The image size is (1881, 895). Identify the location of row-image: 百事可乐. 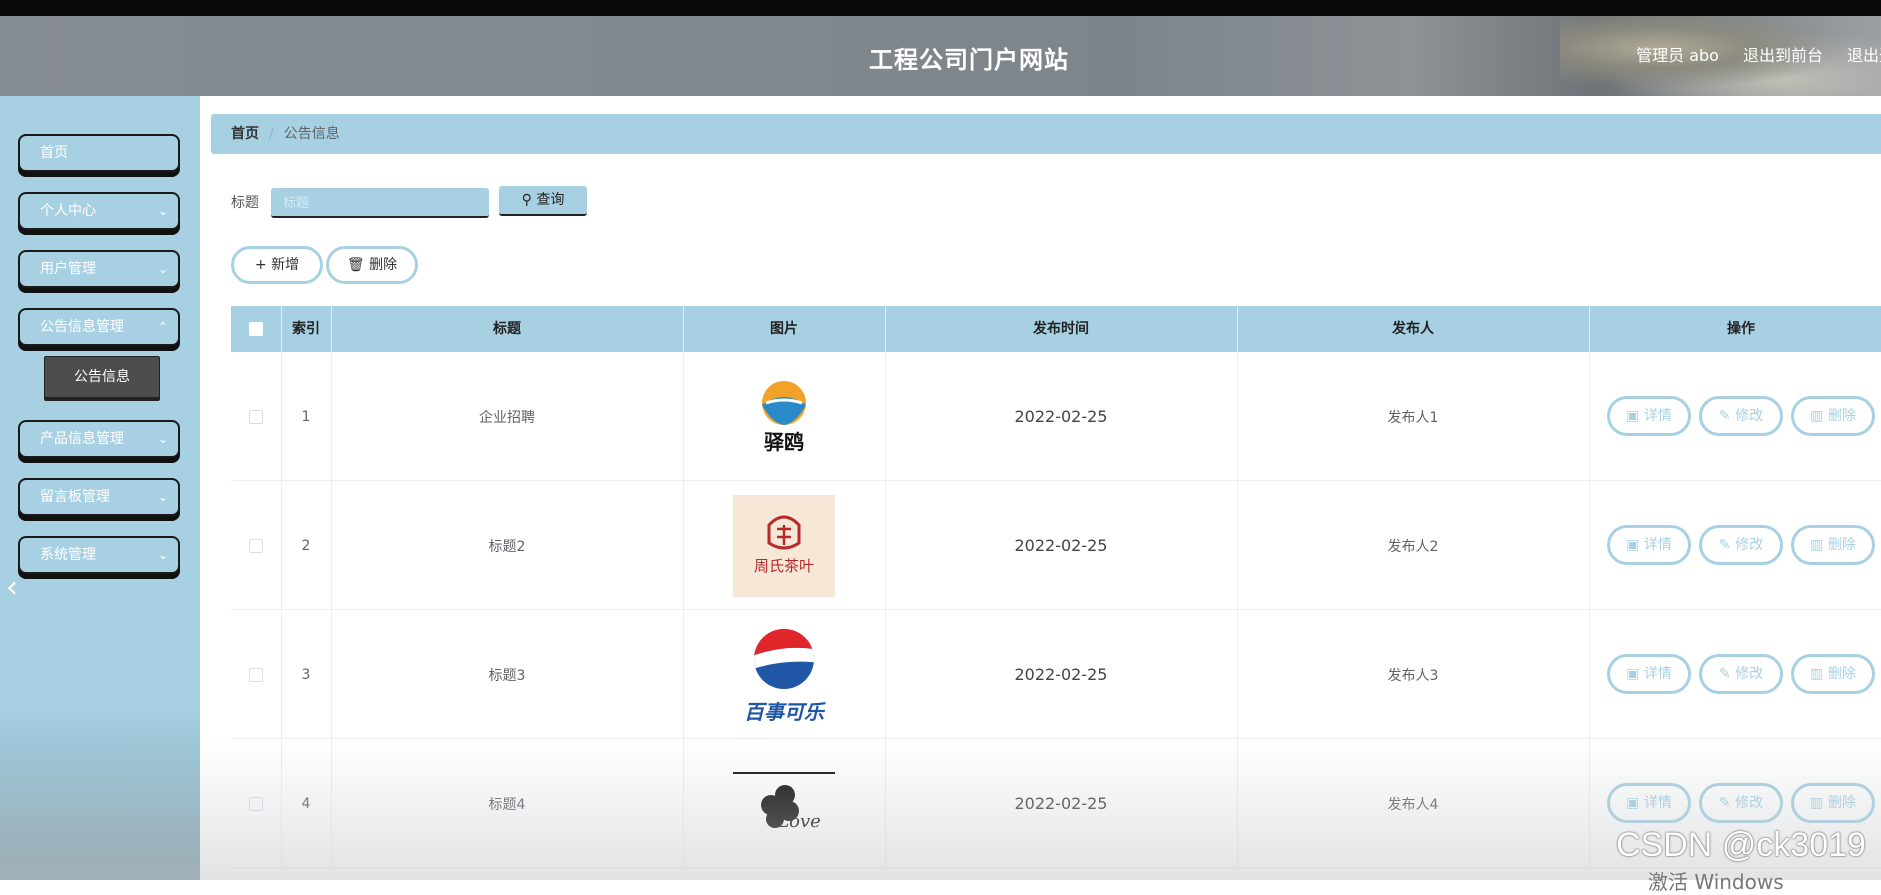
(784, 674).